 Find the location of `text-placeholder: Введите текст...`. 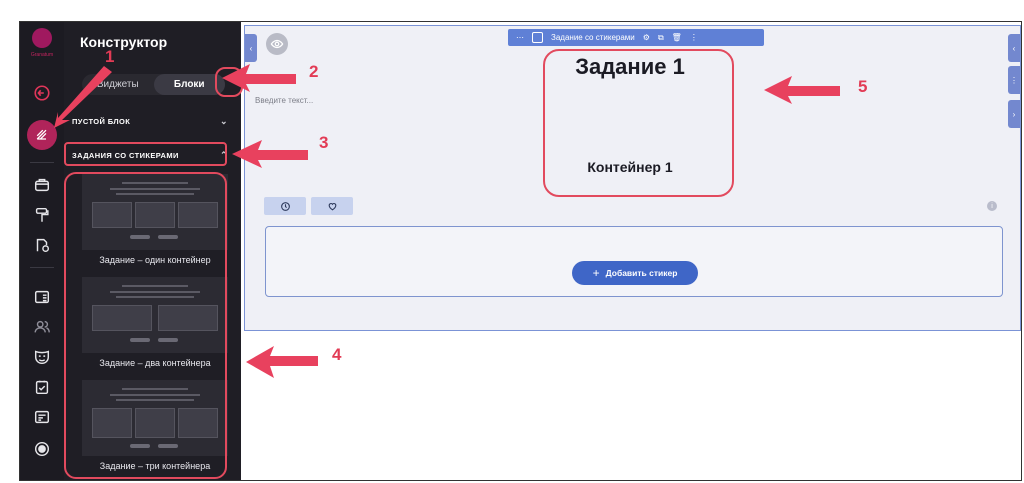

text-placeholder: Введите текст... is located at coordinates (284, 100).